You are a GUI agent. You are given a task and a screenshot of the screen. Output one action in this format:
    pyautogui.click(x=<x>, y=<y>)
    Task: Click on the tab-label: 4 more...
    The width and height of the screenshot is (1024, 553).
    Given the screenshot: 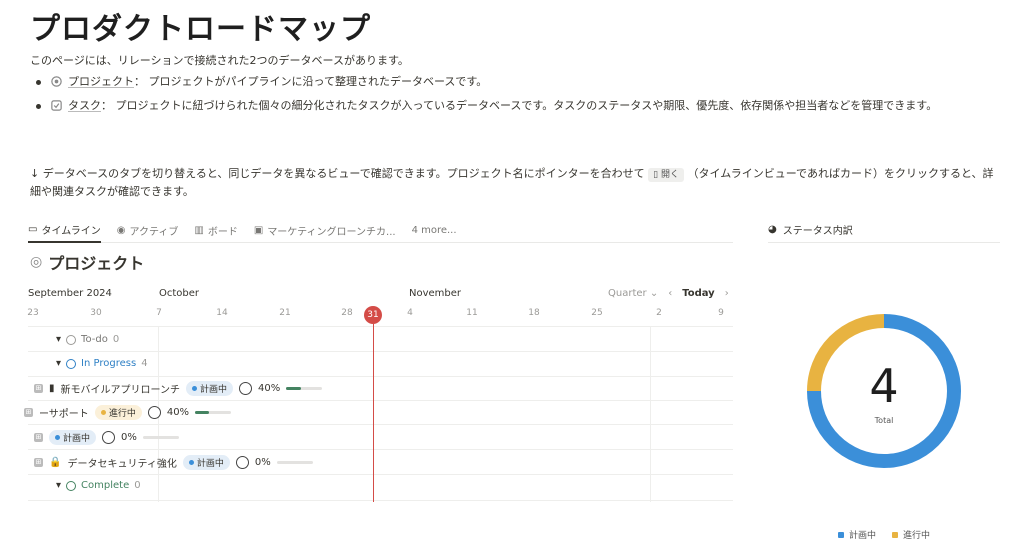 What is the action you would take?
    pyautogui.click(x=434, y=230)
    